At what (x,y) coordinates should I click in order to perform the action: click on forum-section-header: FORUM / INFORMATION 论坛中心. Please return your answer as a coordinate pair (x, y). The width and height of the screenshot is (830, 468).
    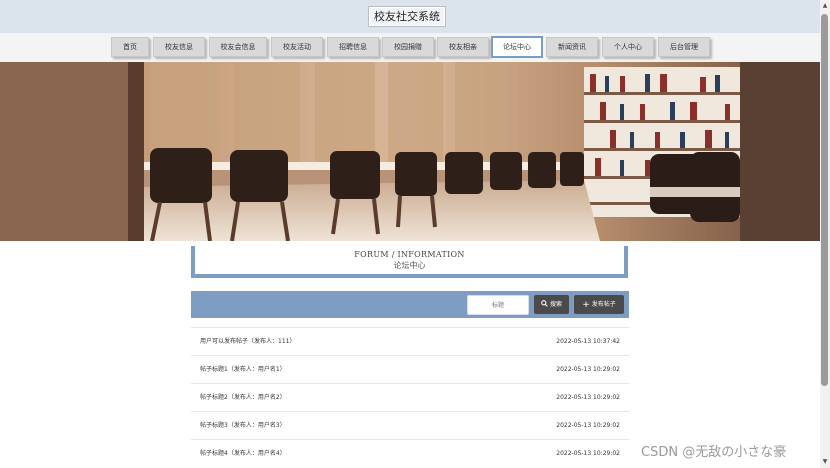
    Looking at the image, I should click on (409, 262).